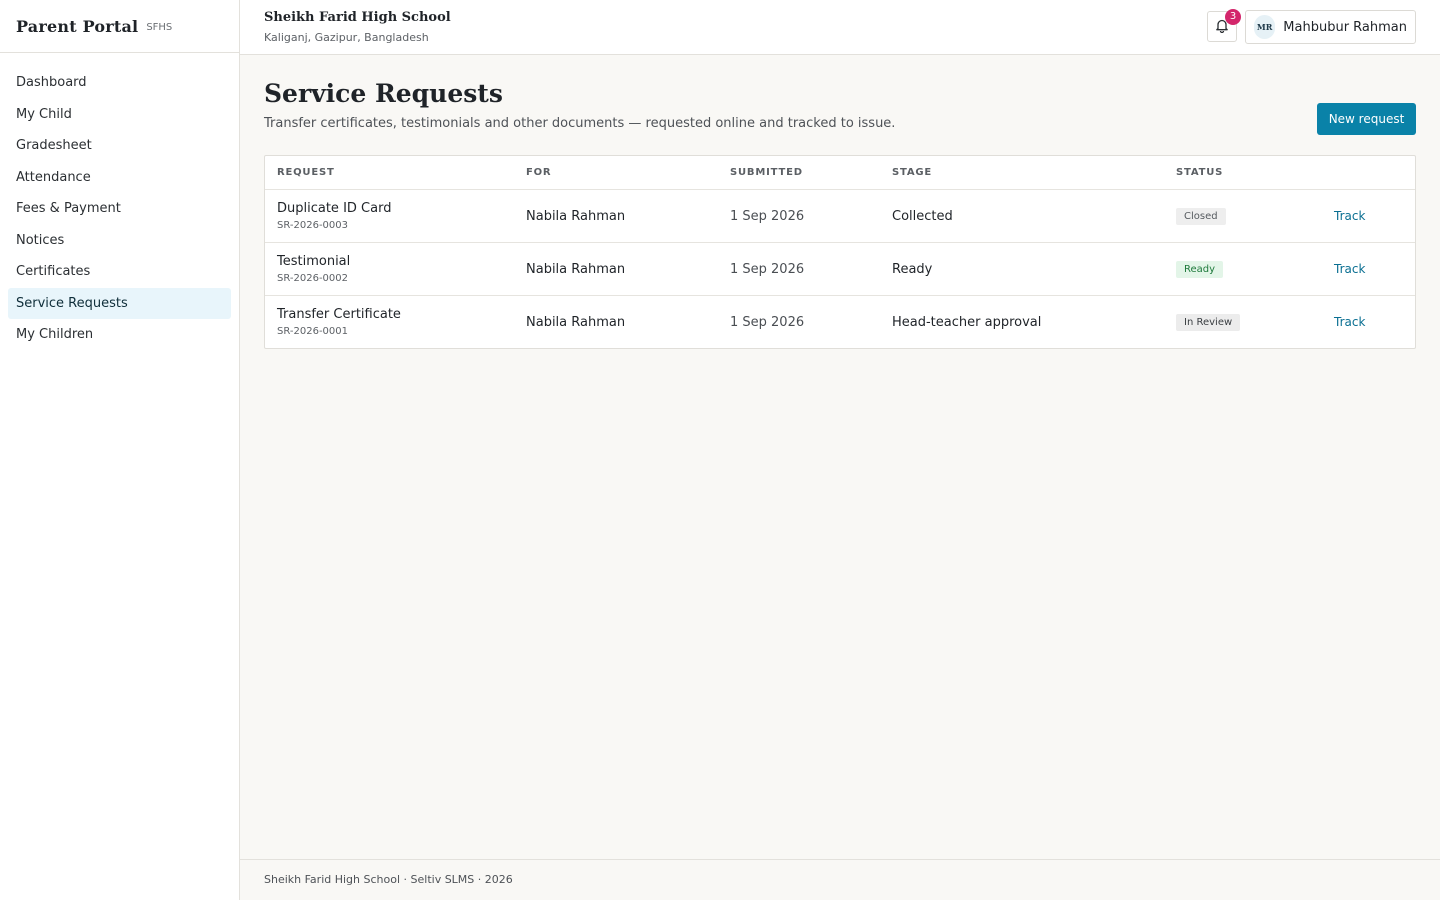 The height and width of the screenshot is (900, 1440). What do you see at coordinates (1200, 172) in the screenshot?
I see `column-header-status: STATUS` at bounding box center [1200, 172].